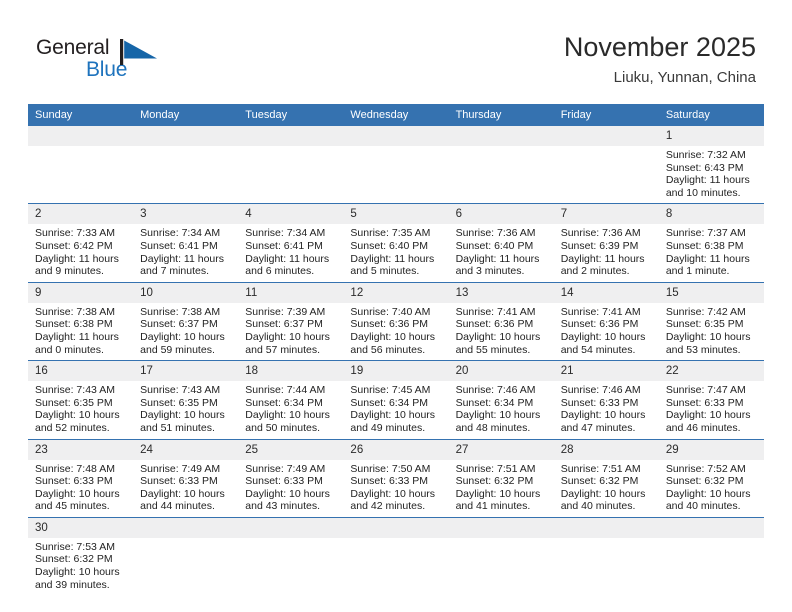 This screenshot has width=792, height=612. What do you see at coordinates (493, 427) in the screenshot?
I see `daylight-duration-line2: and 48 minutes.` at bounding box center [493, 427].